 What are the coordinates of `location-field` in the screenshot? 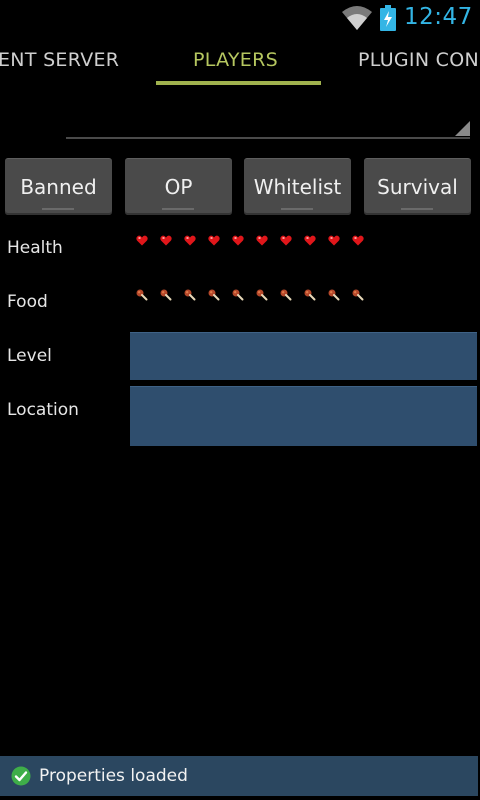 It's located at (303, 416).